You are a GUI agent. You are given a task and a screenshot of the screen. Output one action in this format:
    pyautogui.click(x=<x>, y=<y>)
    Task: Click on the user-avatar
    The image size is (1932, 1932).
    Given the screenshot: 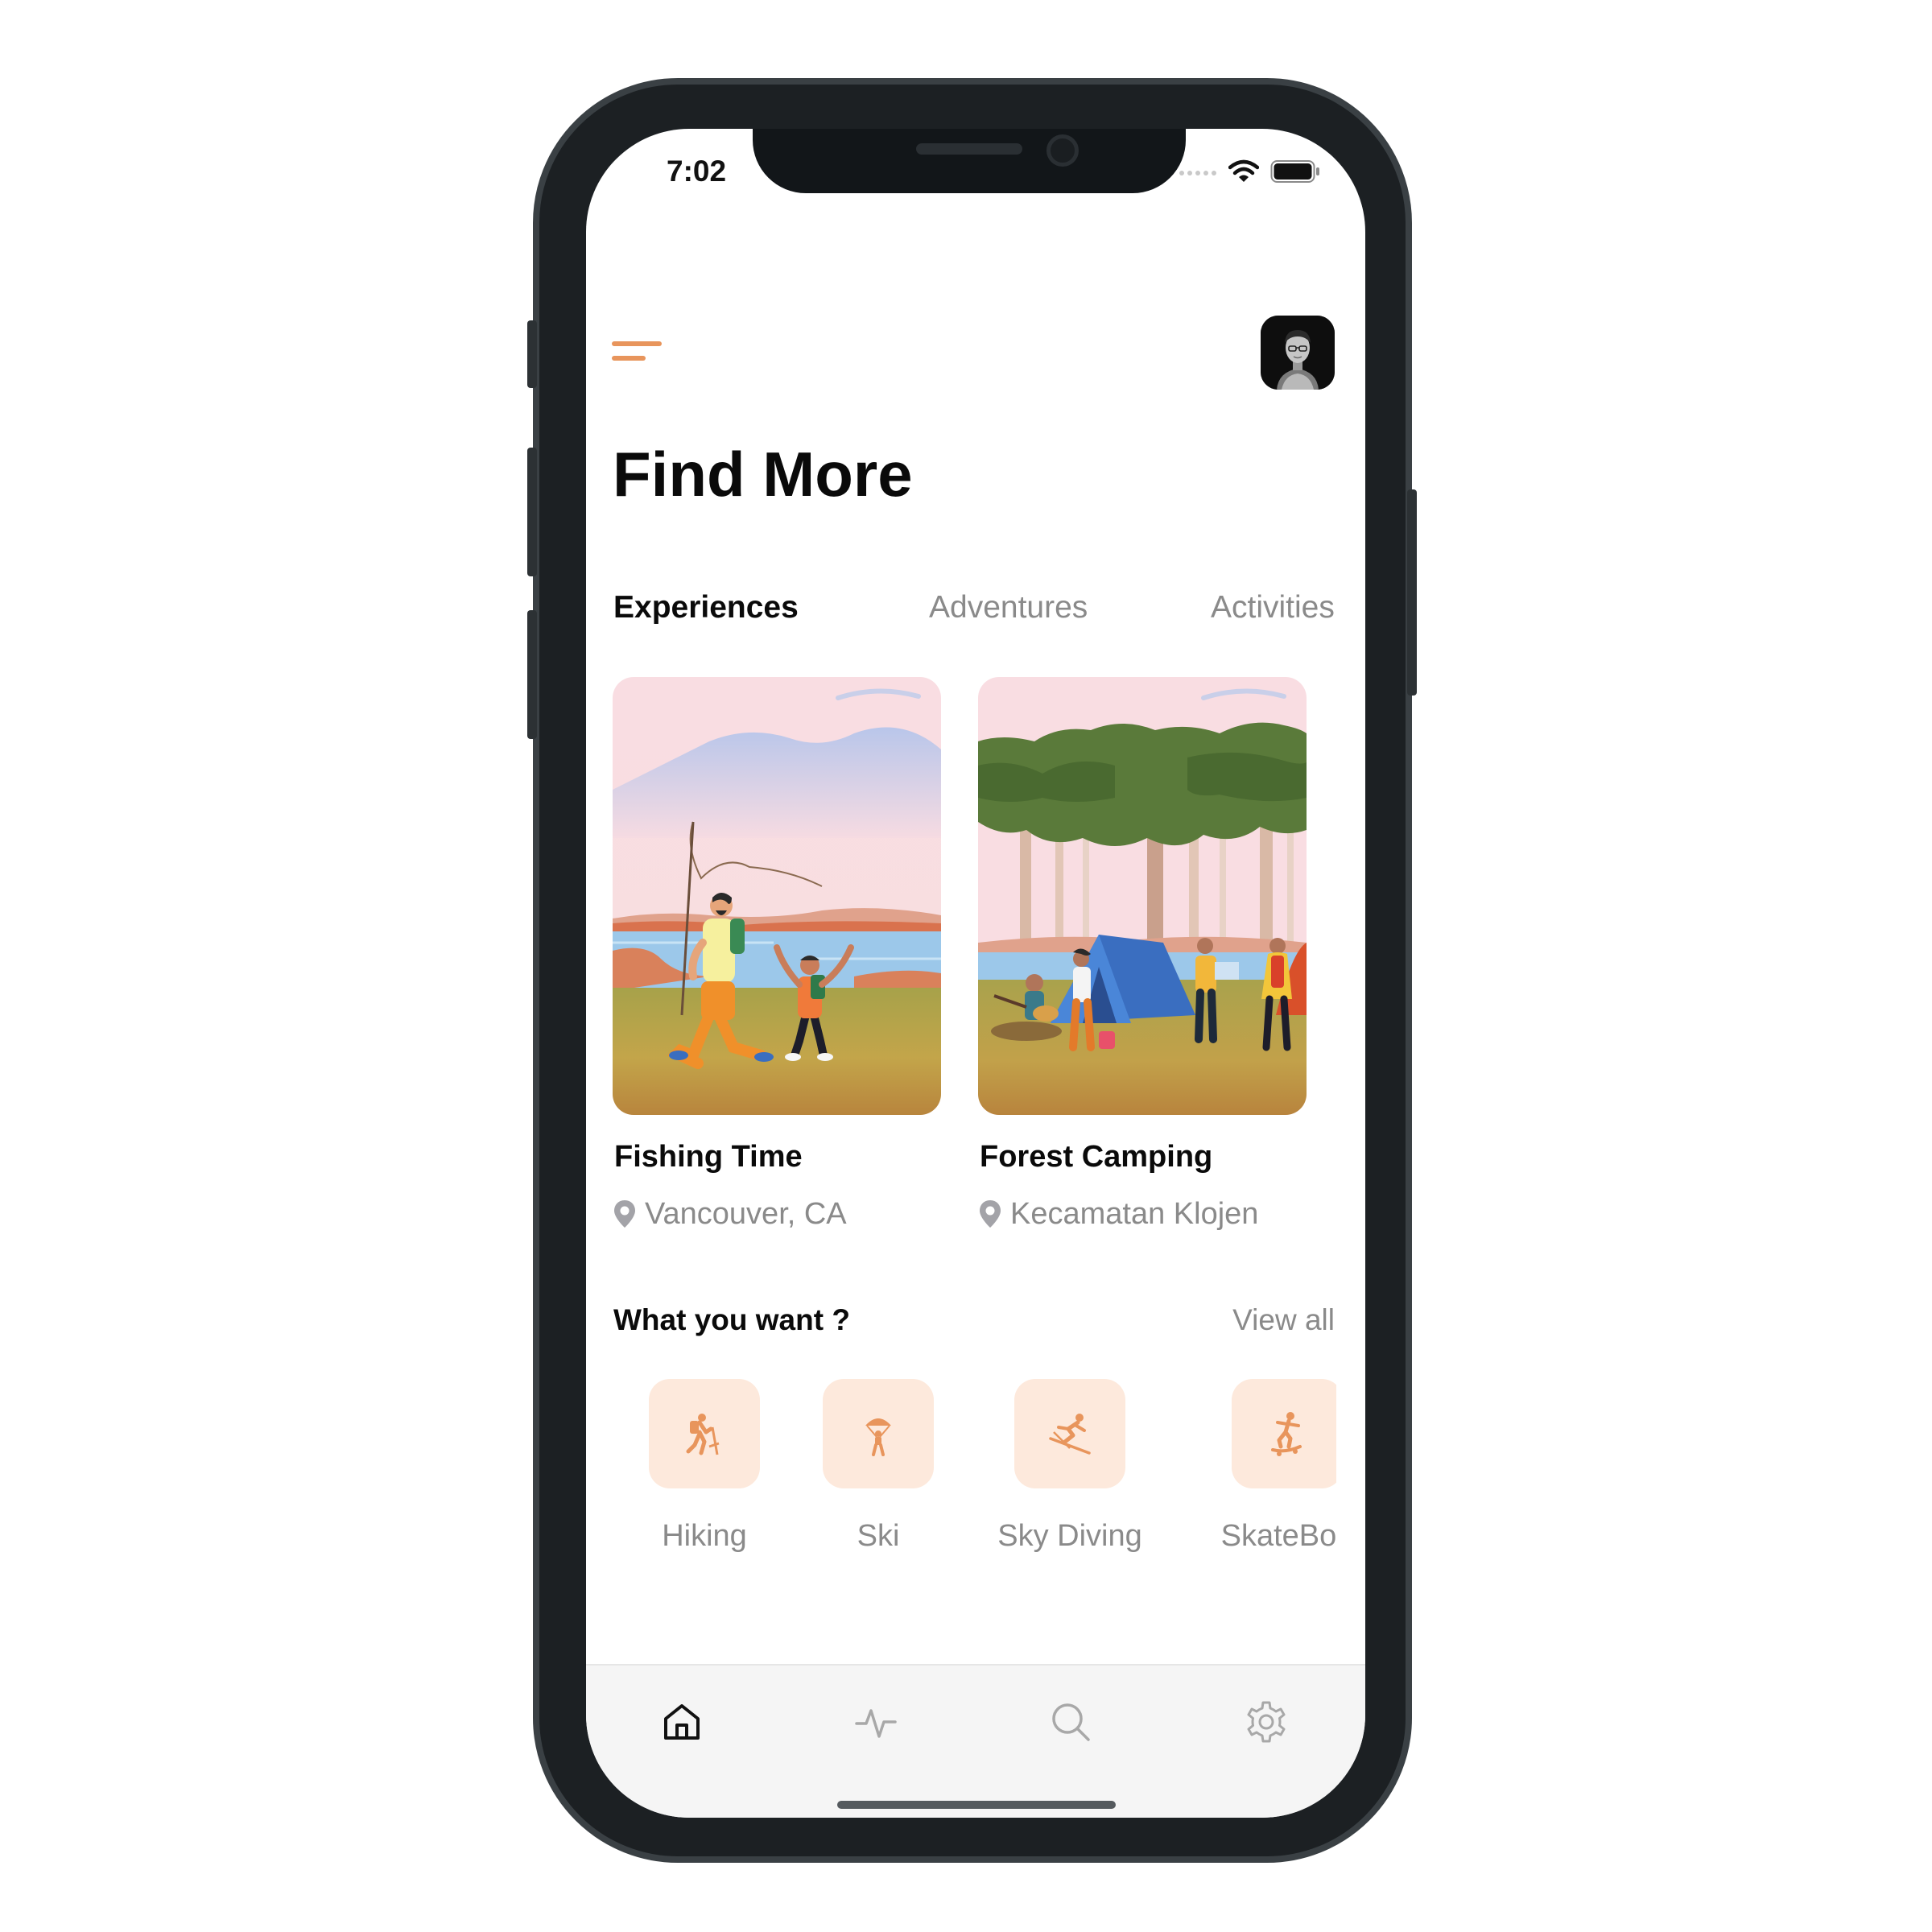 What is the action you would take?
    pyautogui.click(x=1298, y=353)
    